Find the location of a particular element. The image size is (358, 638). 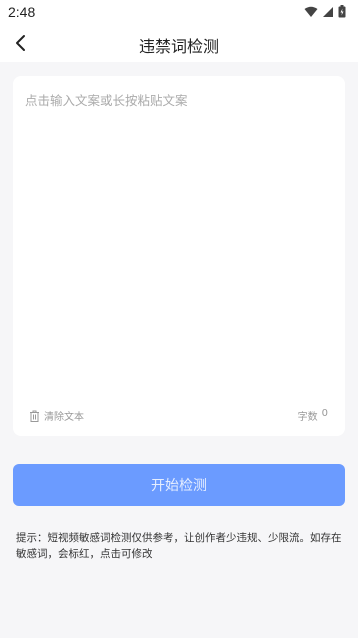

char-count-value: 0 is located at coordinates (324, 413).